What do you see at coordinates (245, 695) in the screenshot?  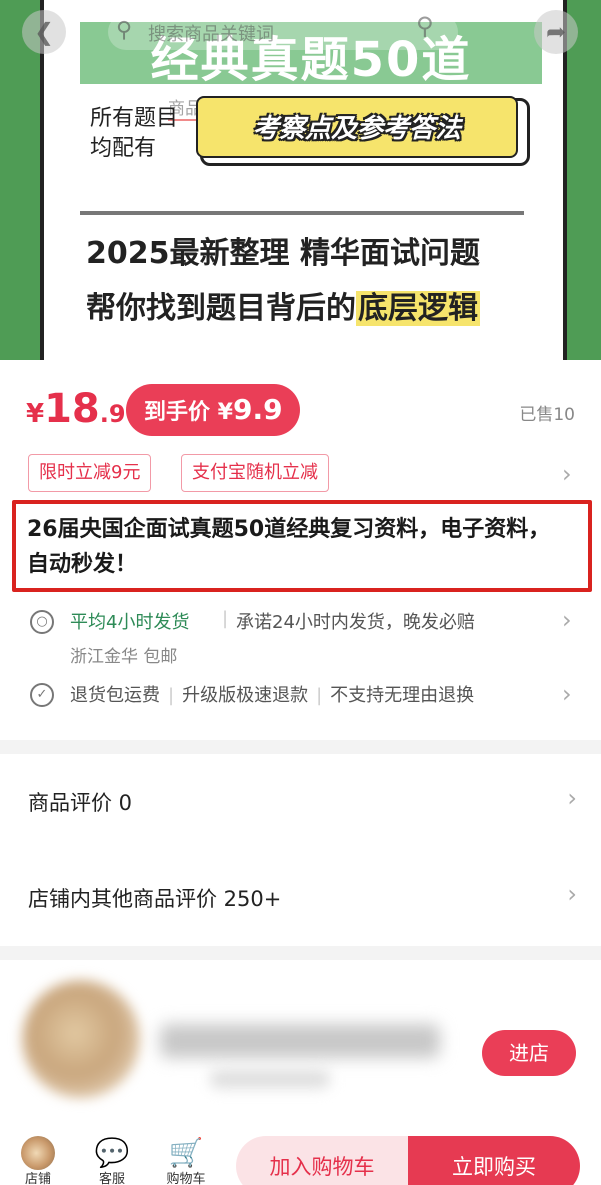 I see `guarantee-fast-refund: 升级版极速退款` at bounding box center [245, 695].